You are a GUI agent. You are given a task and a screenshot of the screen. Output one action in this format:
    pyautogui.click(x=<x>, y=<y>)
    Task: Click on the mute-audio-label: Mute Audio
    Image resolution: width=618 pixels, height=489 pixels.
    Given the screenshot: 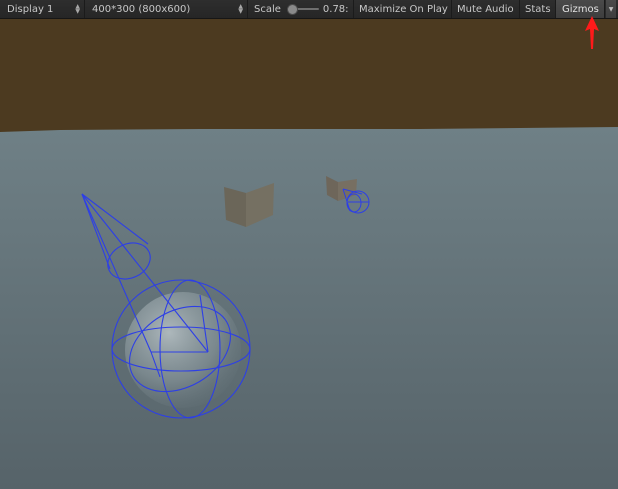 What is the action you would take?
    pyautogui.click(x=485, y=9)
    